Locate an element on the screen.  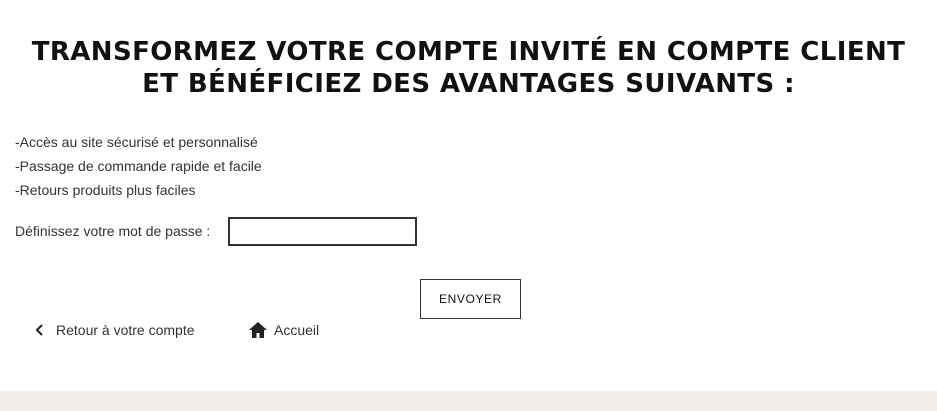
back-to-account-link: Retour à votre compte is located at coordinates (114, 330).